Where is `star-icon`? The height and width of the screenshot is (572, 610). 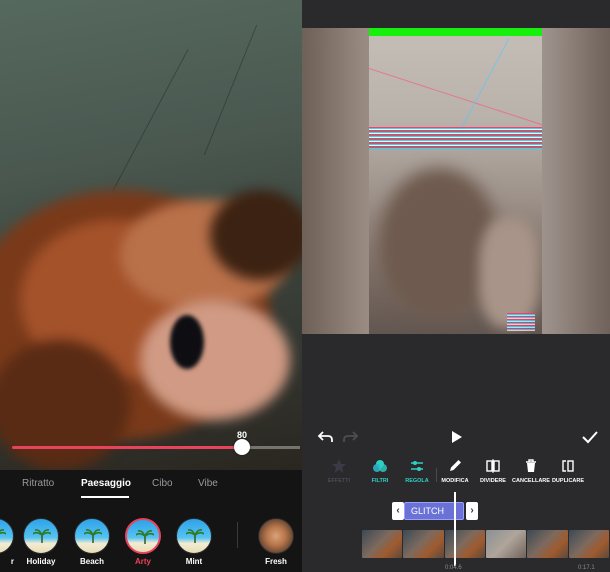
star-icon is located at coordinates (339, 466).